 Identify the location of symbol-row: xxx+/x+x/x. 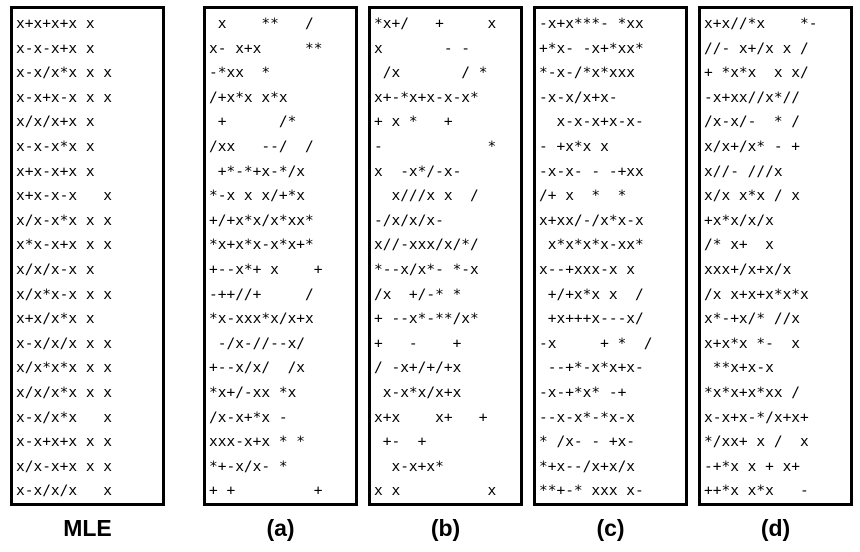
(748, 270).